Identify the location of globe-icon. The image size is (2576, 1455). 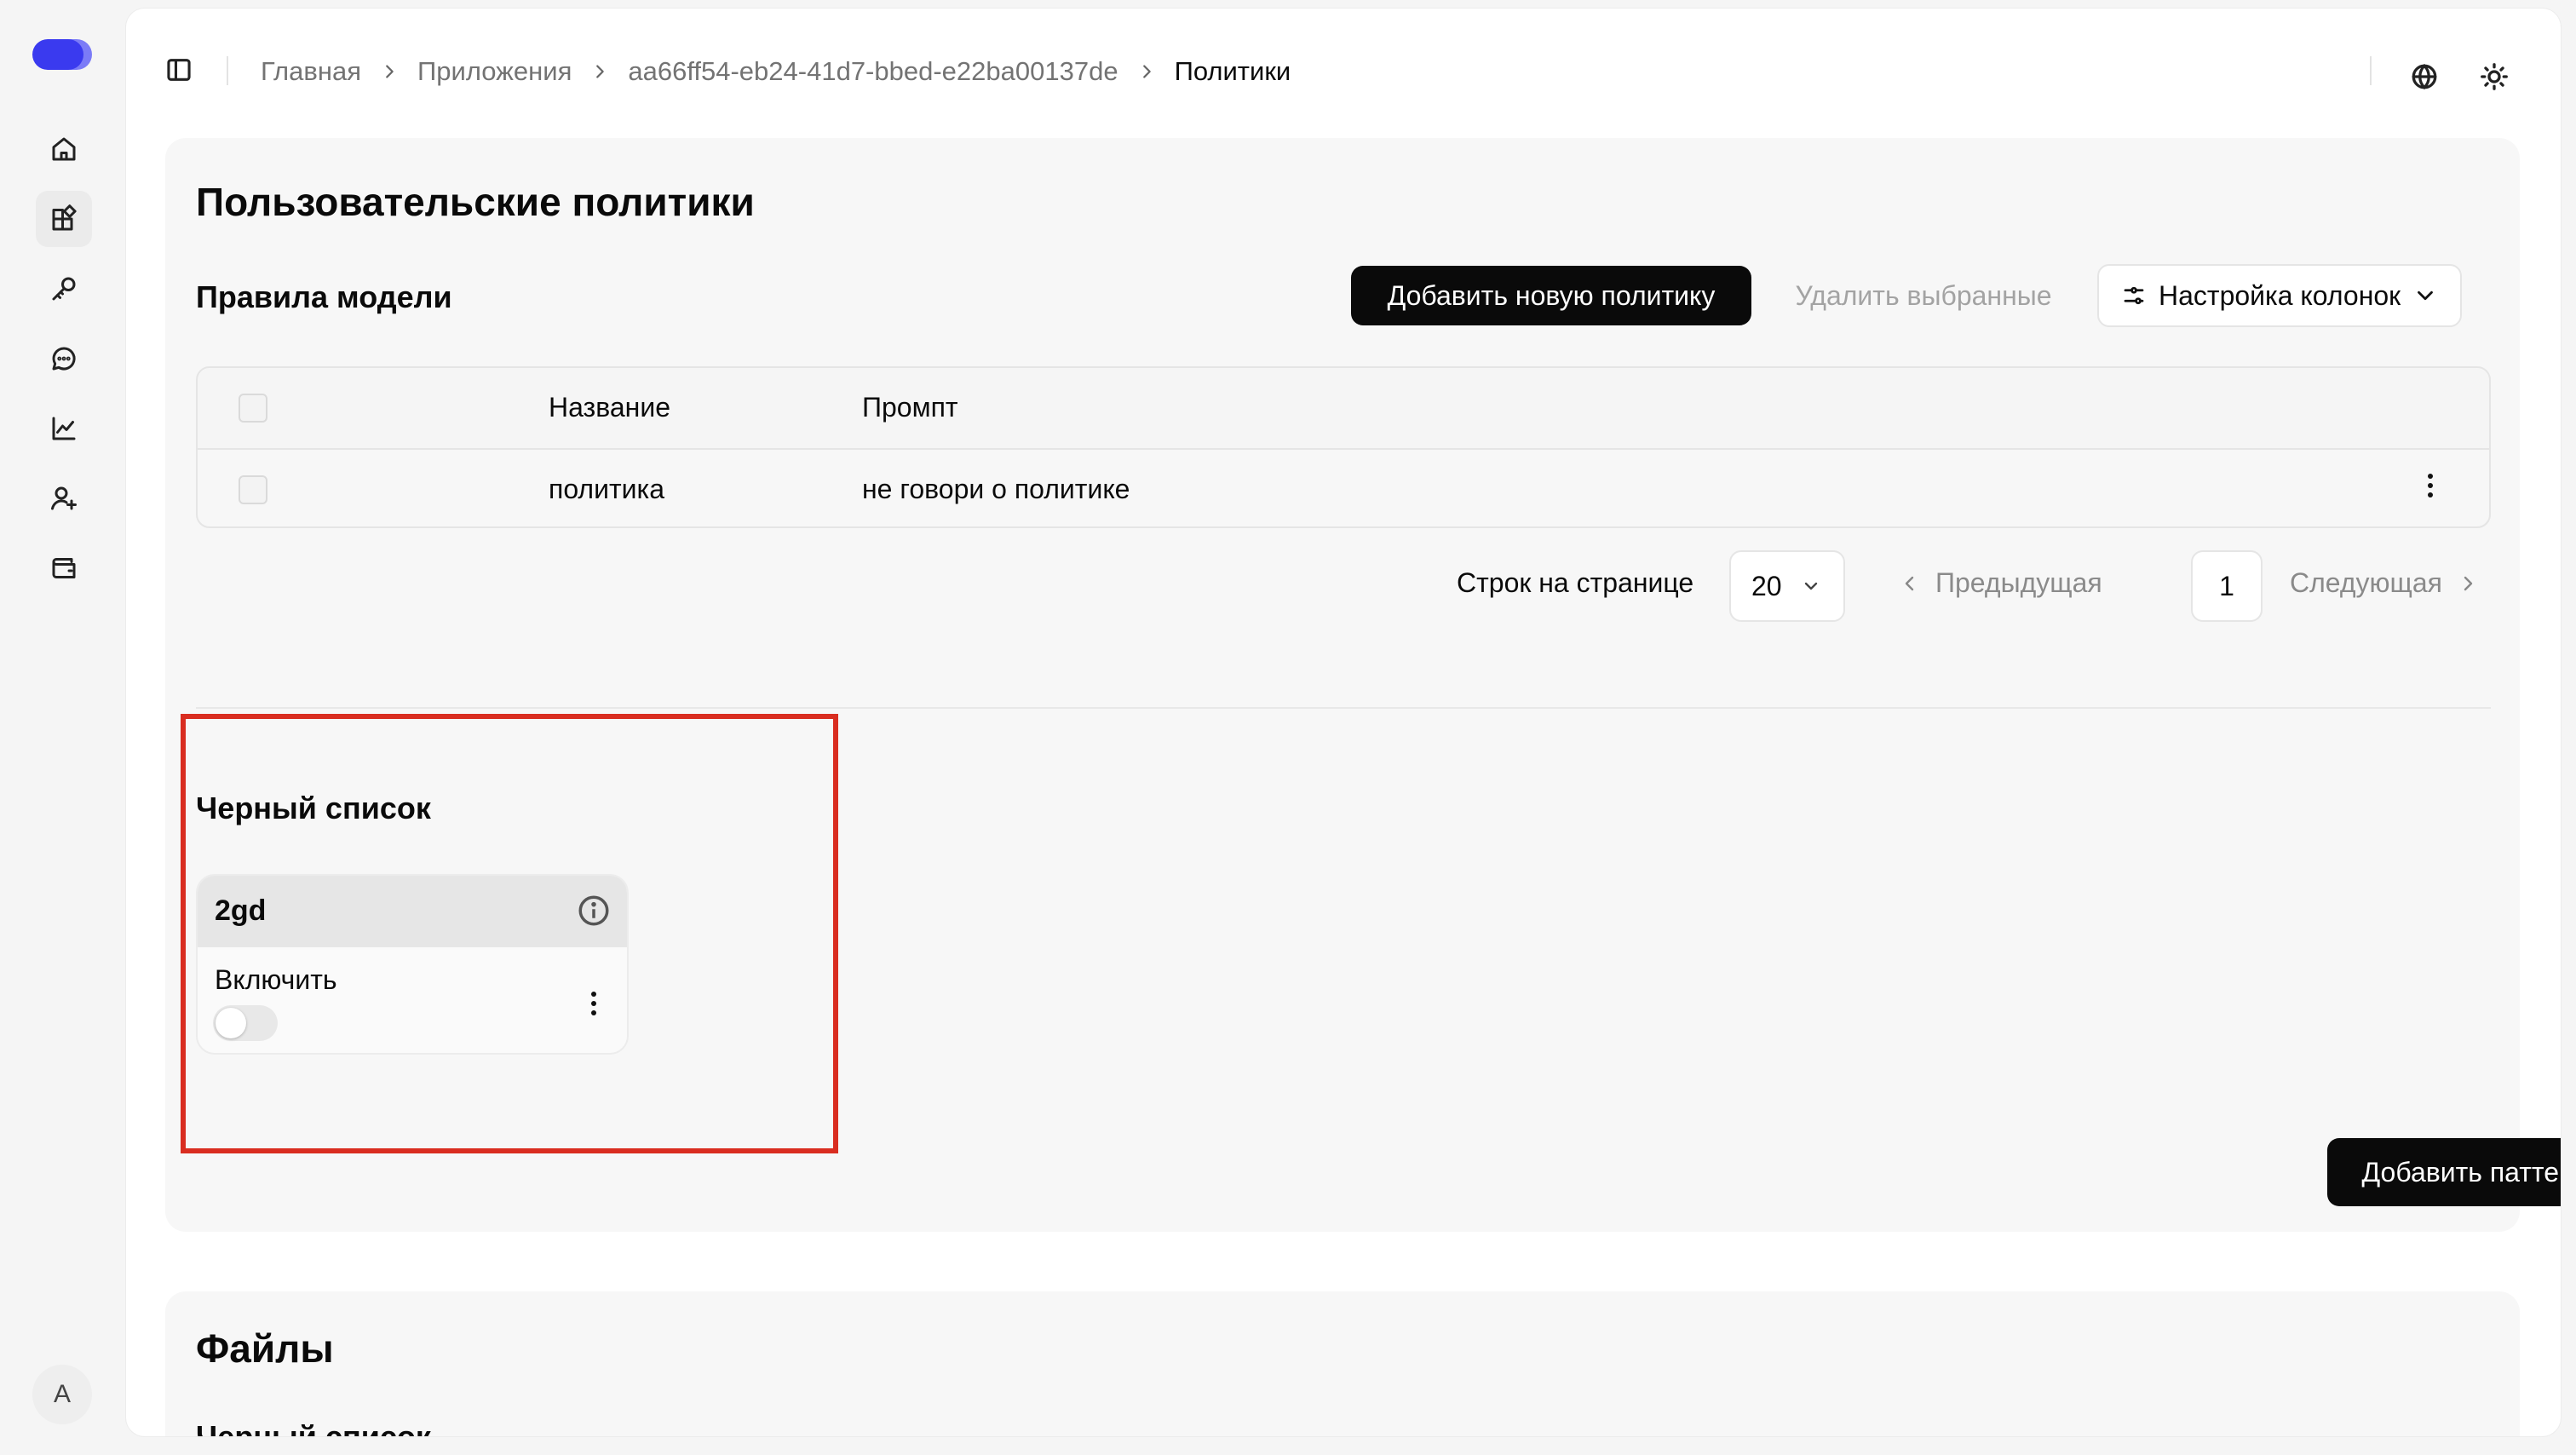
(2425, 76).